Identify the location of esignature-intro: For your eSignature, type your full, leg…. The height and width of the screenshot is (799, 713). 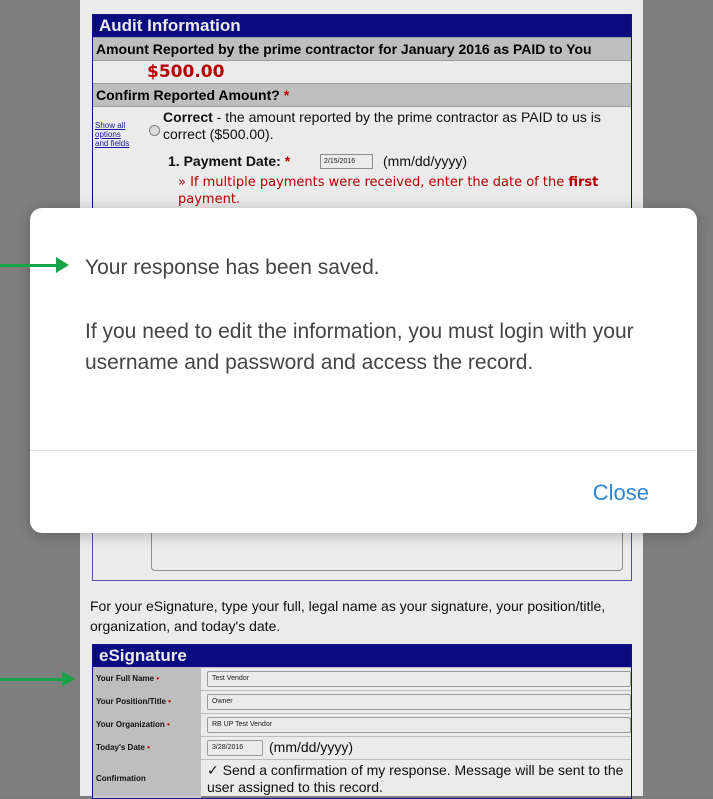
(348, 616).